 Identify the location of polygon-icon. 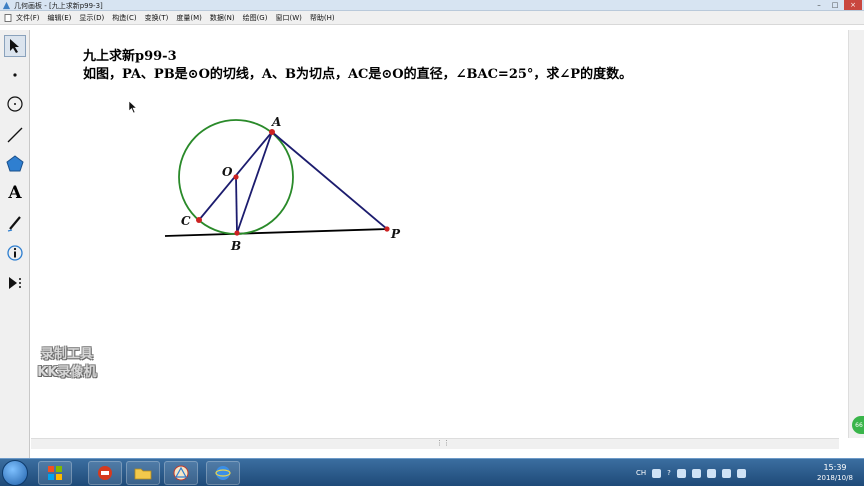
(15, 163).